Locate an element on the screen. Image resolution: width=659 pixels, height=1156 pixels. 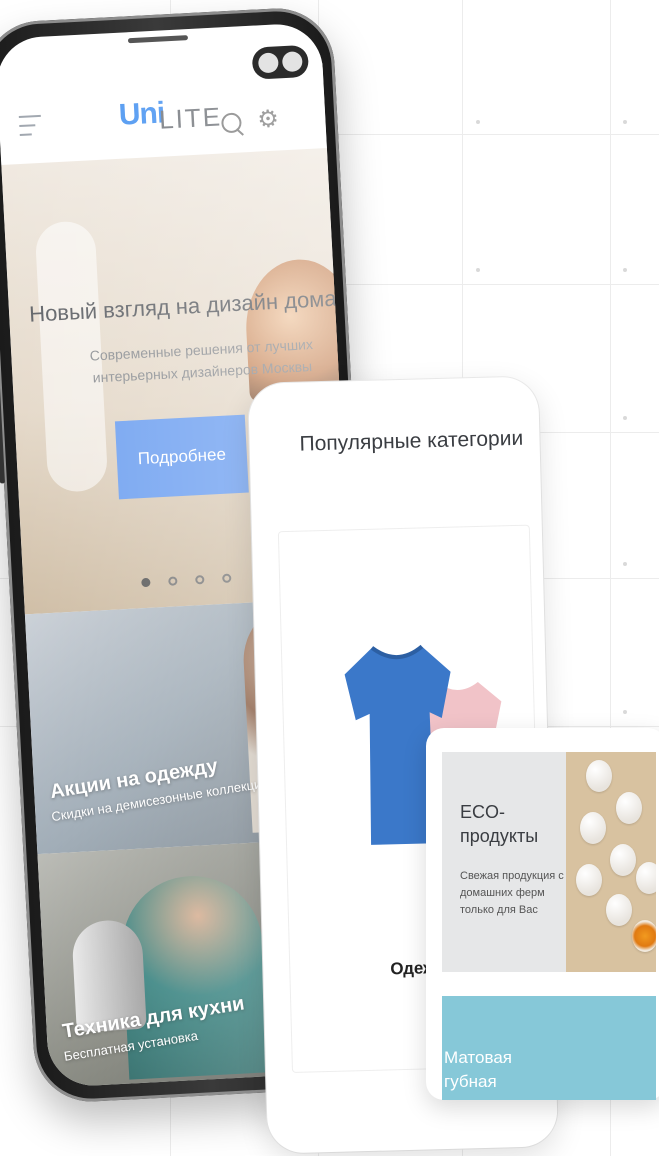
eco-title-line1: ECO- is located at coordinates (482, 812).